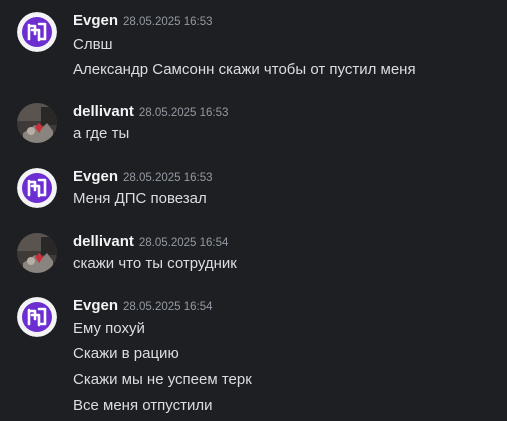  I want to click on message-text: Меня ДПС повезал, so click(140, 198).